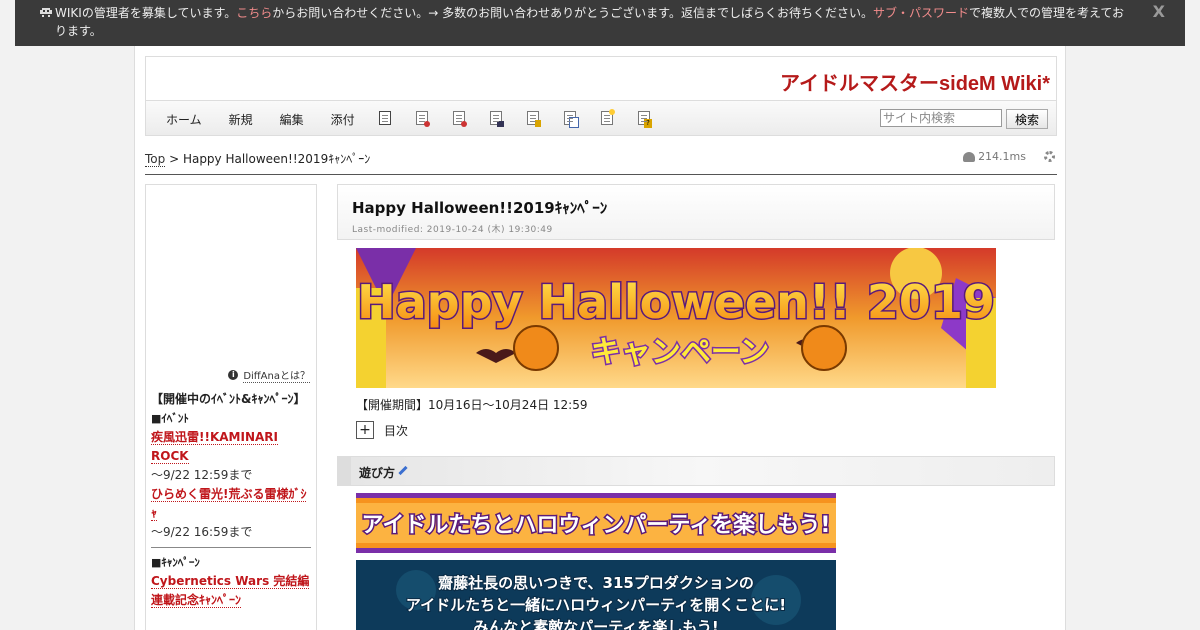  Describe the element at coordinates (423, 119) in the screenshot. I see `diff-icon` at that location.